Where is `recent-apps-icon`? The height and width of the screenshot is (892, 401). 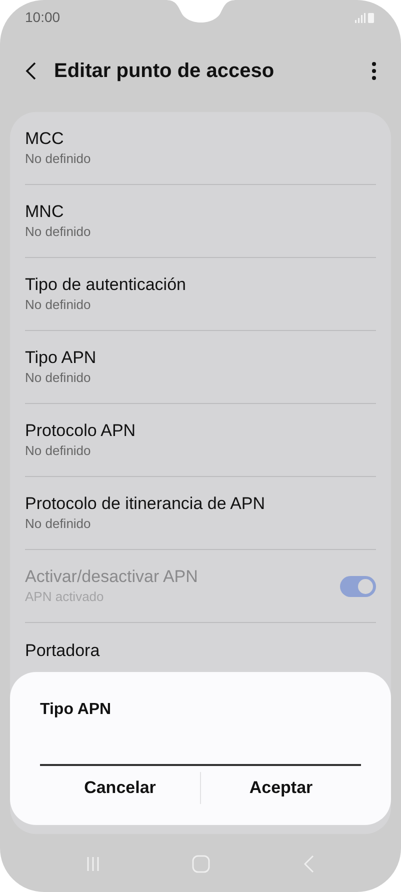 recent-apps-icon is located at coordinates (93, 864).